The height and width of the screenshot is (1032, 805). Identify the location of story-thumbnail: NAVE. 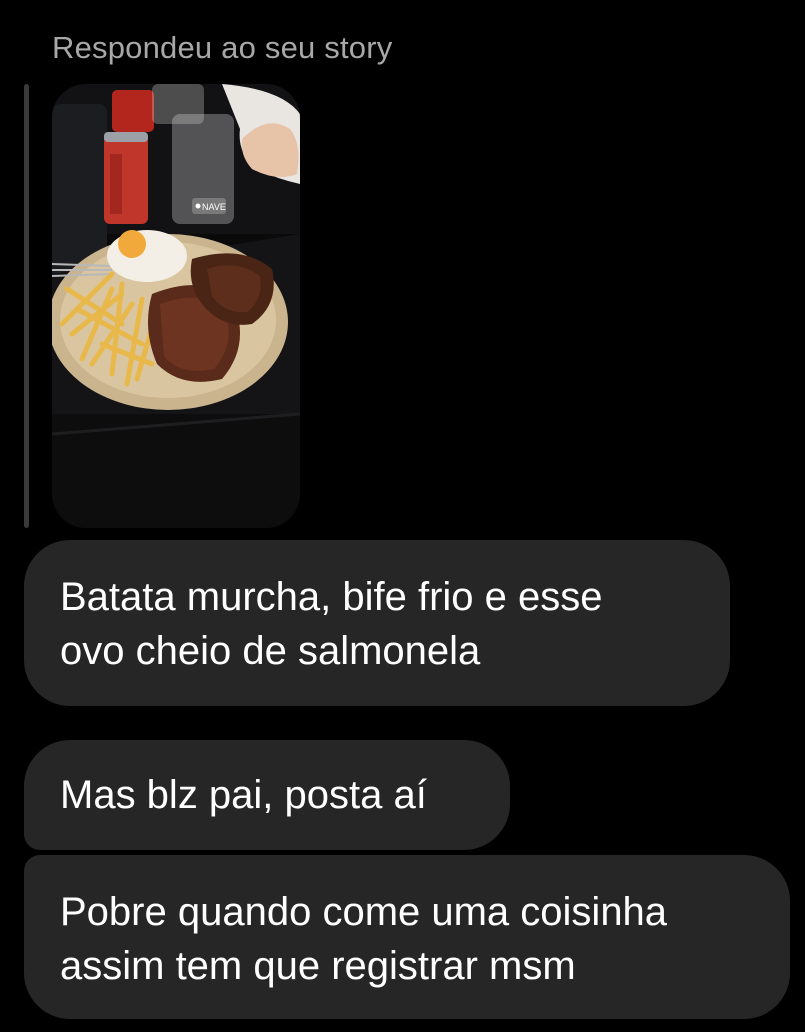
(176, 306).